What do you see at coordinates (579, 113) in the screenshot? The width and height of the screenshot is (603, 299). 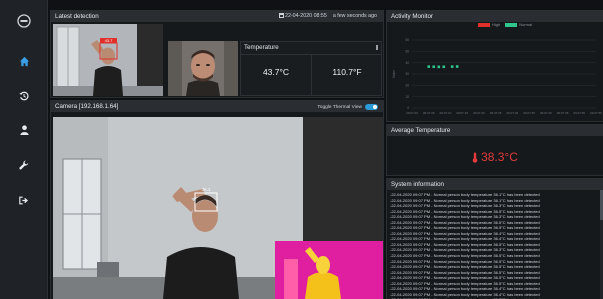 I see `x-tick-label: 09:07:50` at bounding box center [579, 113].